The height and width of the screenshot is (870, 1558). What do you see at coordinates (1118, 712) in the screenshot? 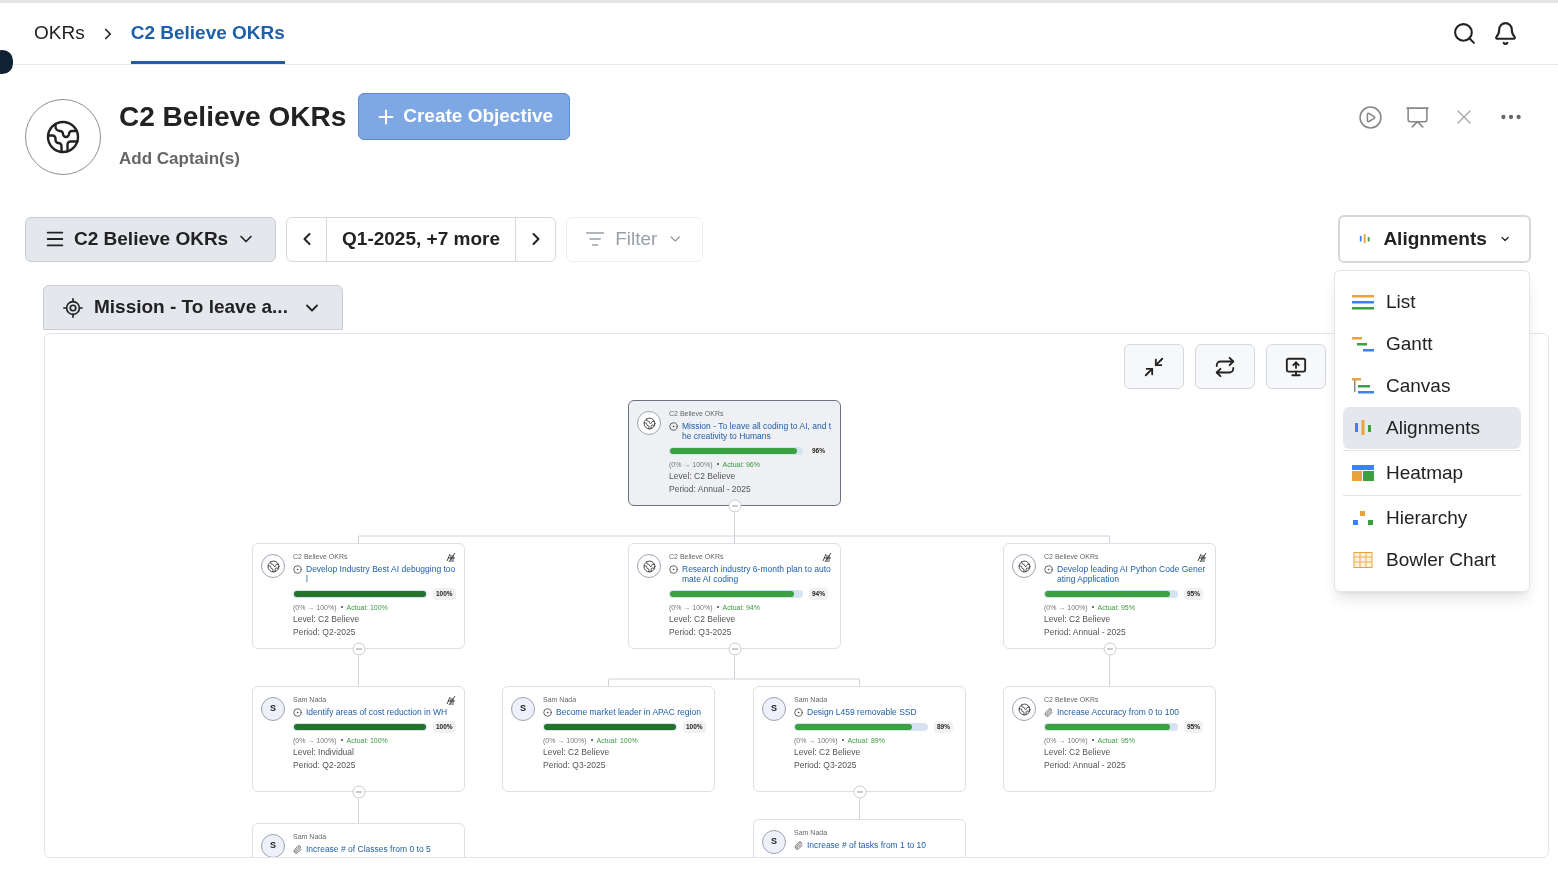
I see `okr-title: Increase Accuracy from 0 to 100` at bounding box center [1118, 712].